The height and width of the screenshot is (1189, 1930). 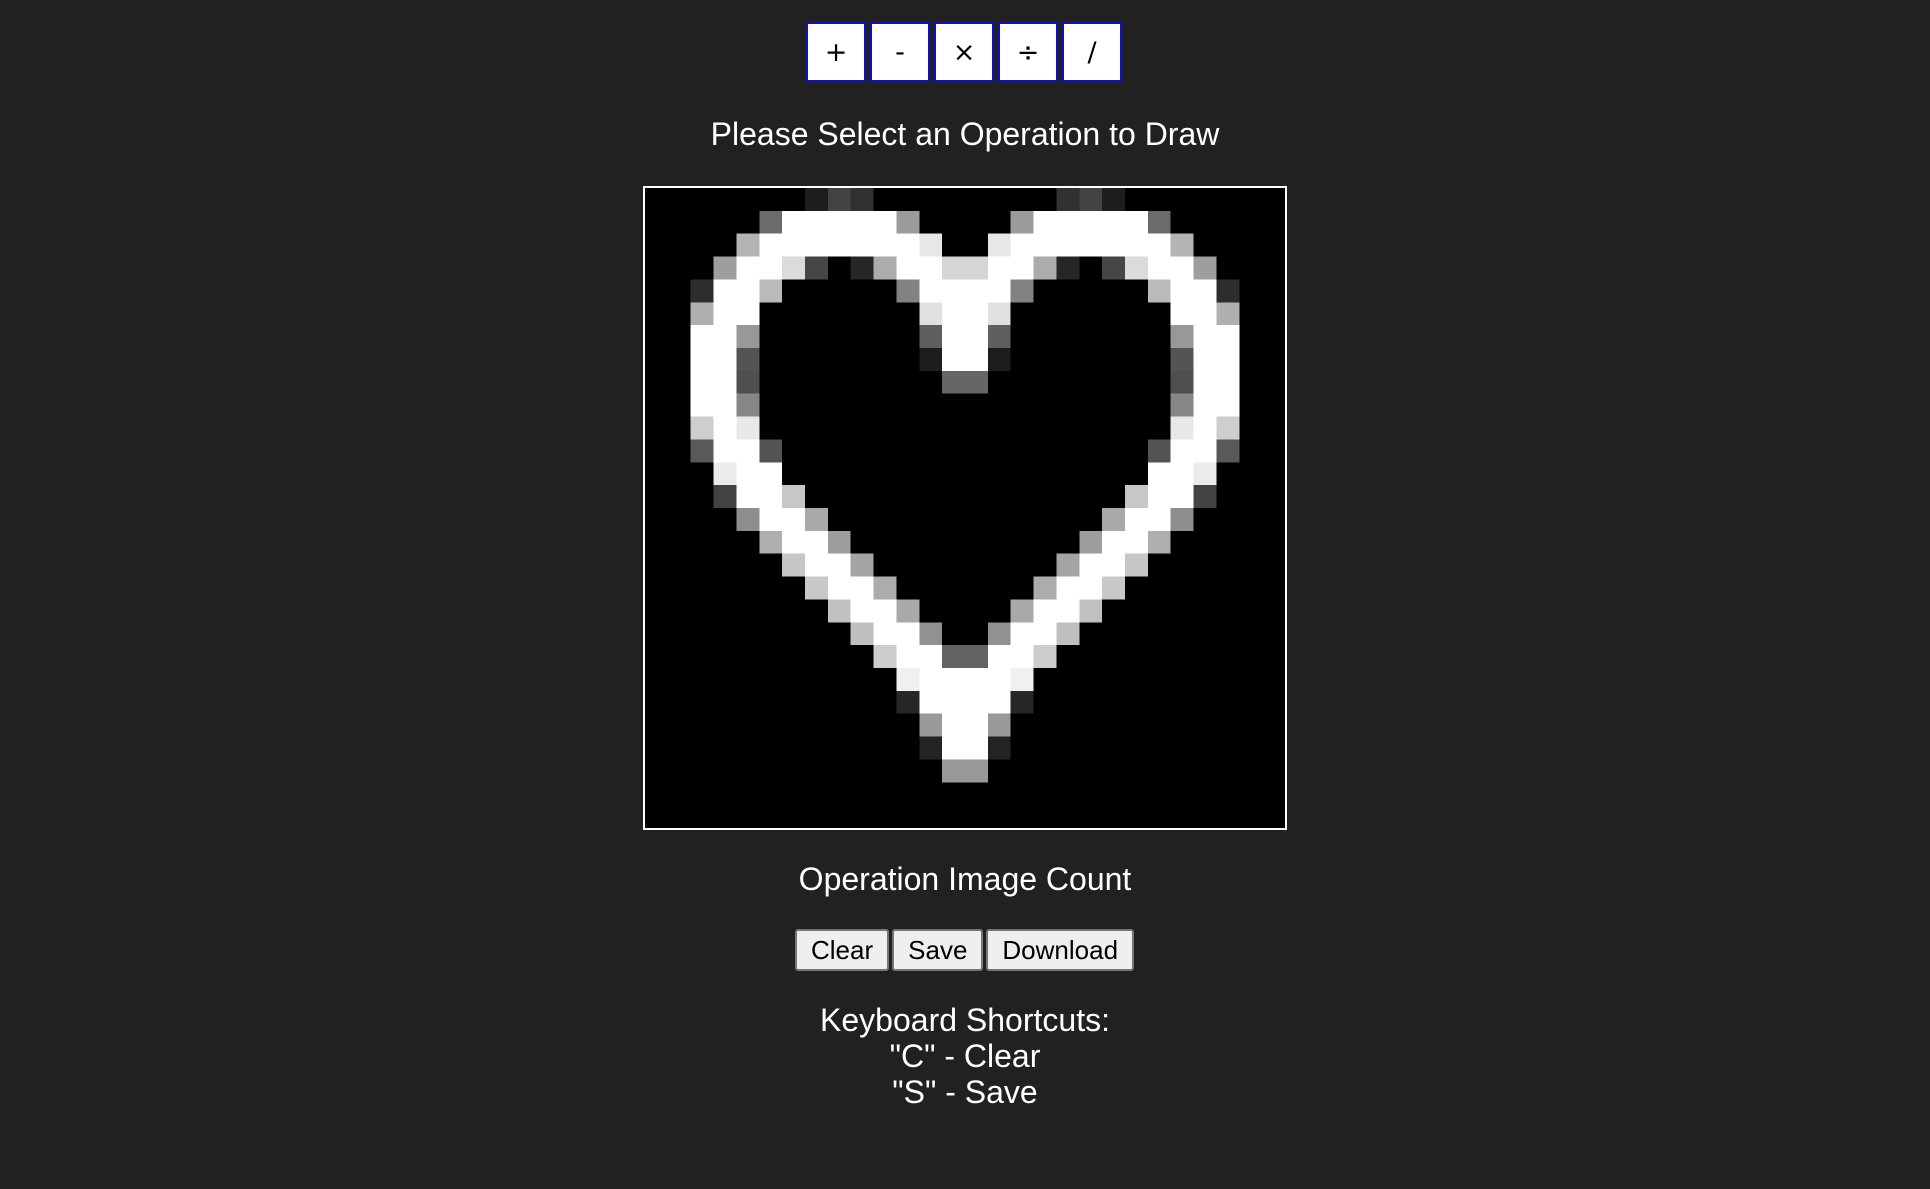 I want to click on op-plus-button: +, so click(x=836, y=52).